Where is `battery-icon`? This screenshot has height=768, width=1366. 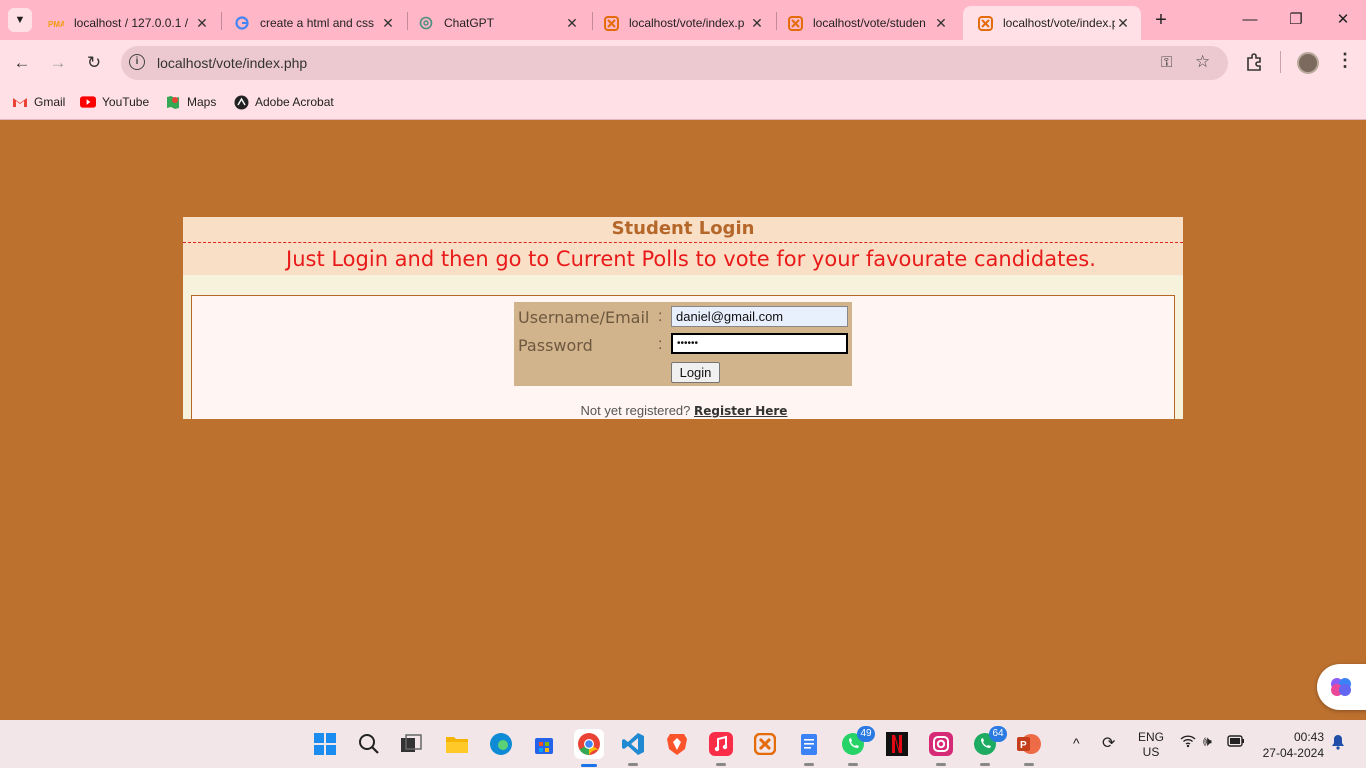
battery-icon is located at coordinates (1236, 742).